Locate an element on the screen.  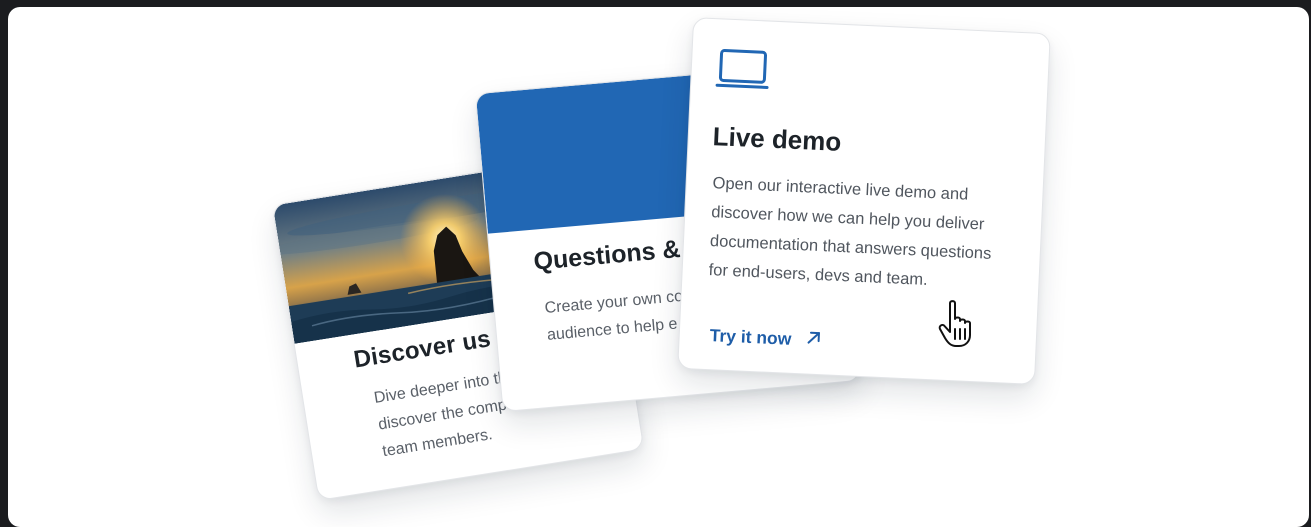
laptop-icon is located at coordinates (743, 72).